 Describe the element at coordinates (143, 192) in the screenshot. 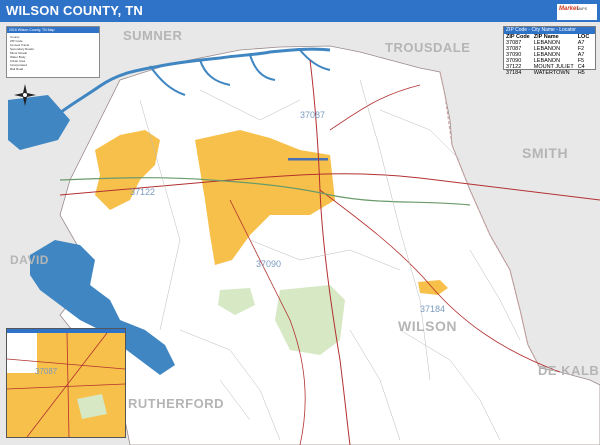

I see `zip-label: 37122` at that location.